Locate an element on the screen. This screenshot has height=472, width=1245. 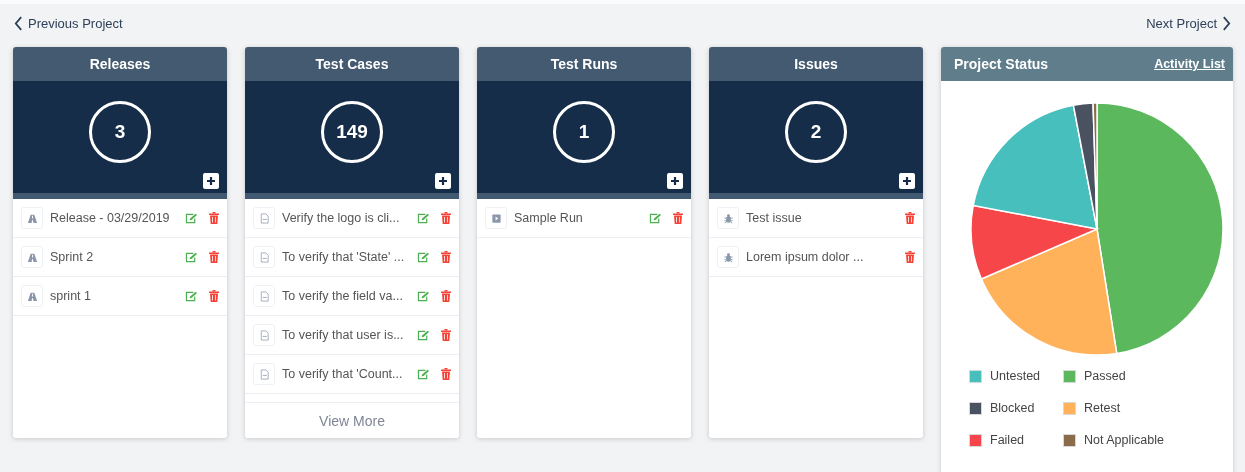
play-icon is located at coordinates (496, 218).